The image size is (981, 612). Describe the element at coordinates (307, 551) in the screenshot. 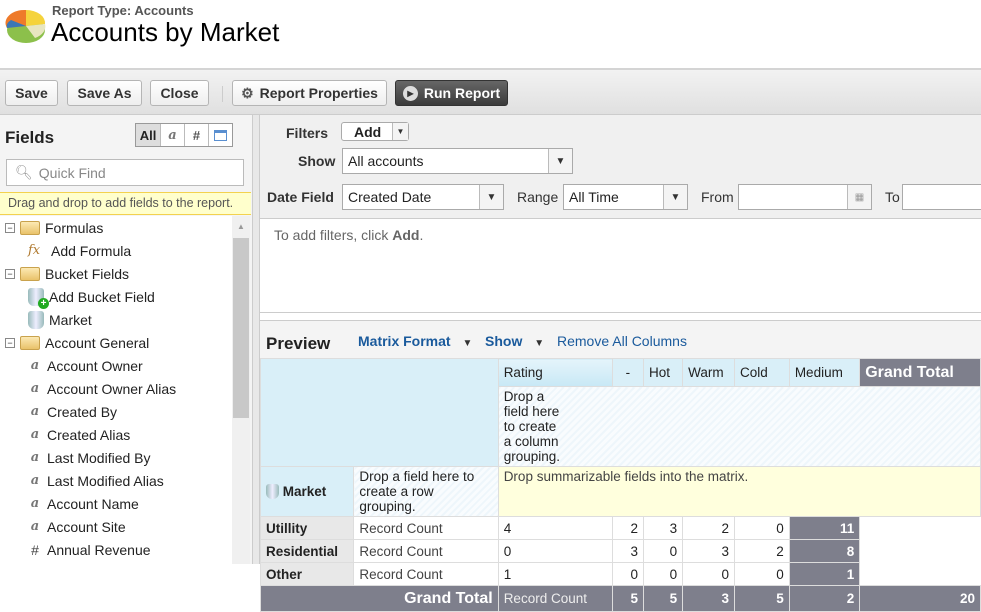

I see `row-label: Residential` at that location.